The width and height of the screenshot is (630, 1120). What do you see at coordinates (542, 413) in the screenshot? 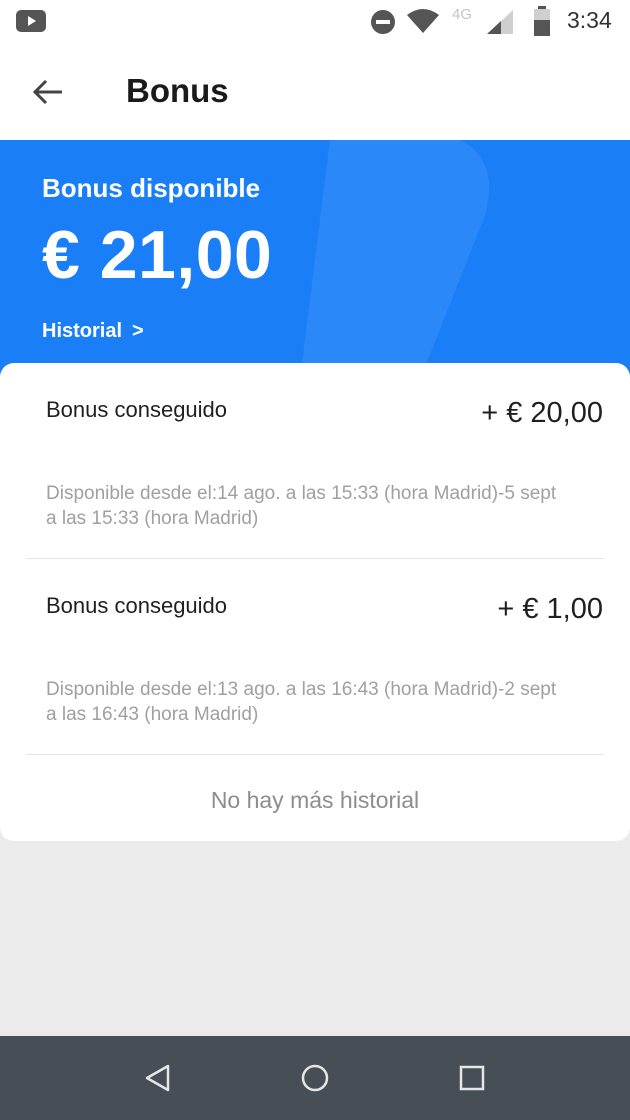
I see `entry-amount: + € 20,00` at bounding box center [542, 413].